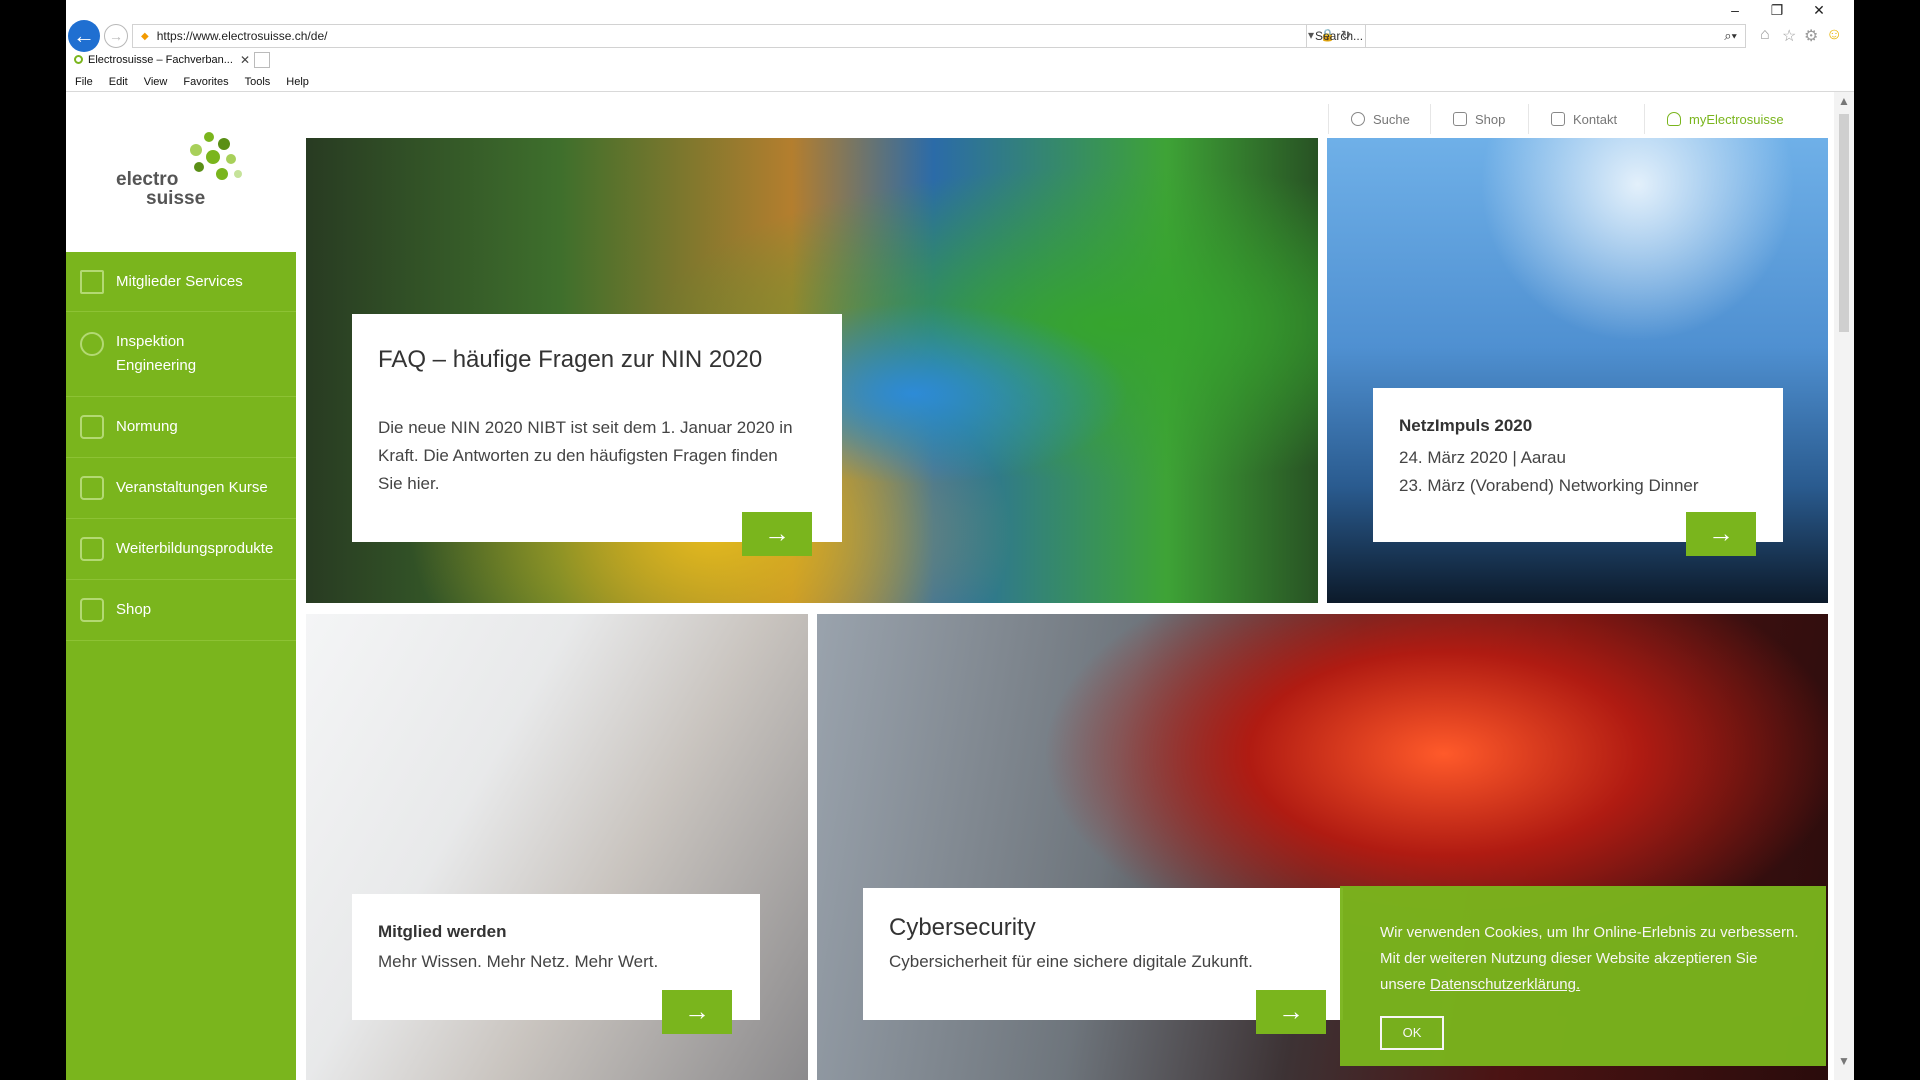  What do you see at coordinates (1789, 36) in the screenshot?
I see `star-icon: ☆` at bounding box center [1789, 36].